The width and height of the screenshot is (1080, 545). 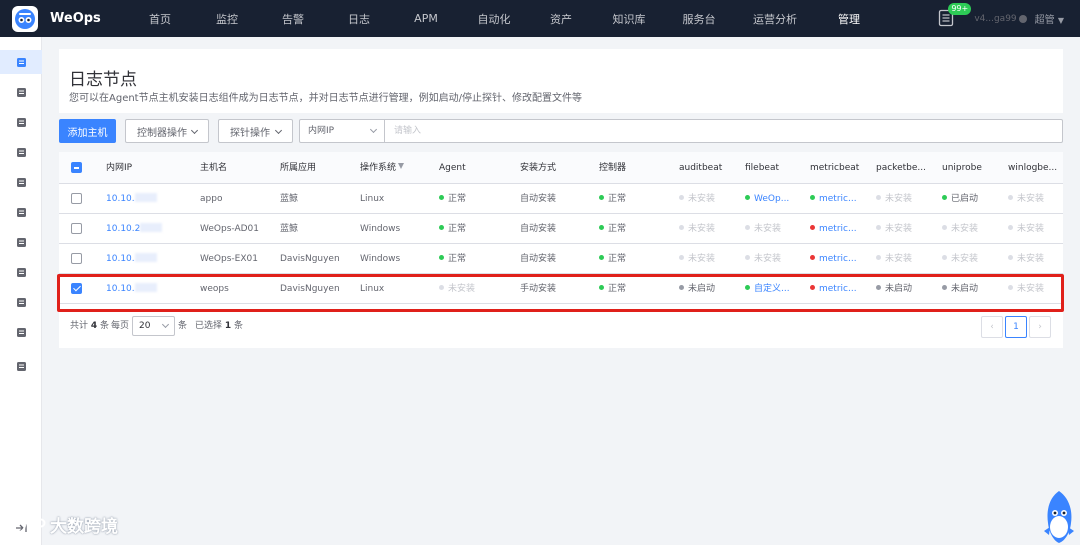 I want to click on document-icon, so click(x=21, y=272).